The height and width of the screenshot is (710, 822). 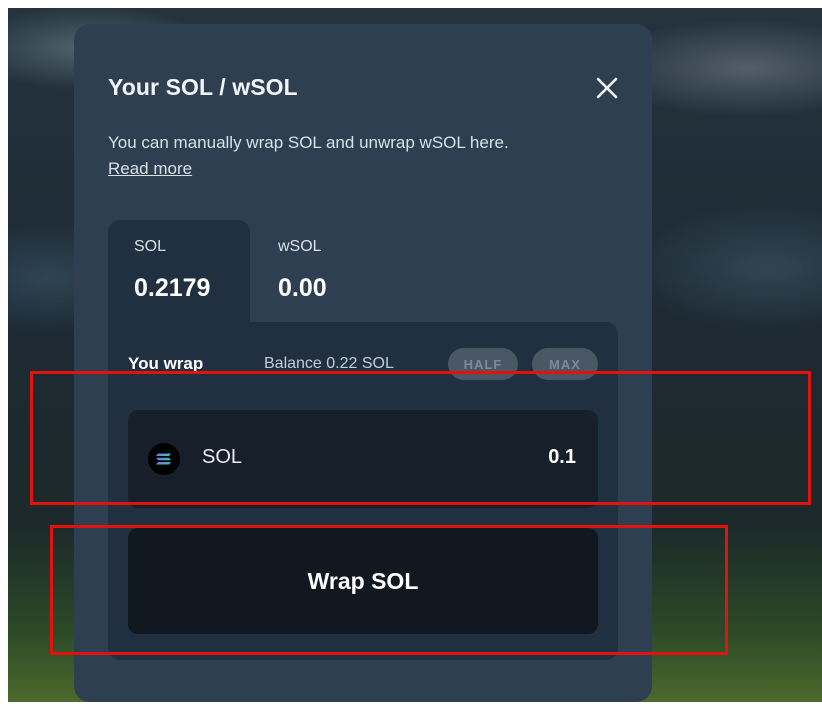 I want to click on close-button, so click(x=607, y=88).